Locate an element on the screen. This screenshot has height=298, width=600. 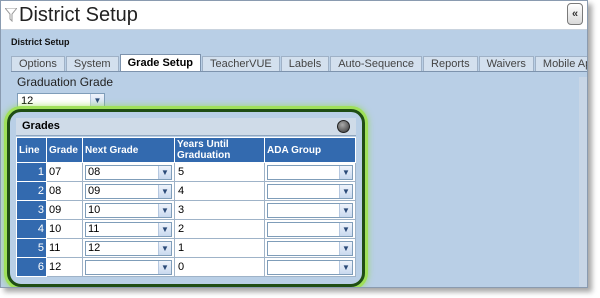
grade-cell: 09 is located at coordinates (64, 210).